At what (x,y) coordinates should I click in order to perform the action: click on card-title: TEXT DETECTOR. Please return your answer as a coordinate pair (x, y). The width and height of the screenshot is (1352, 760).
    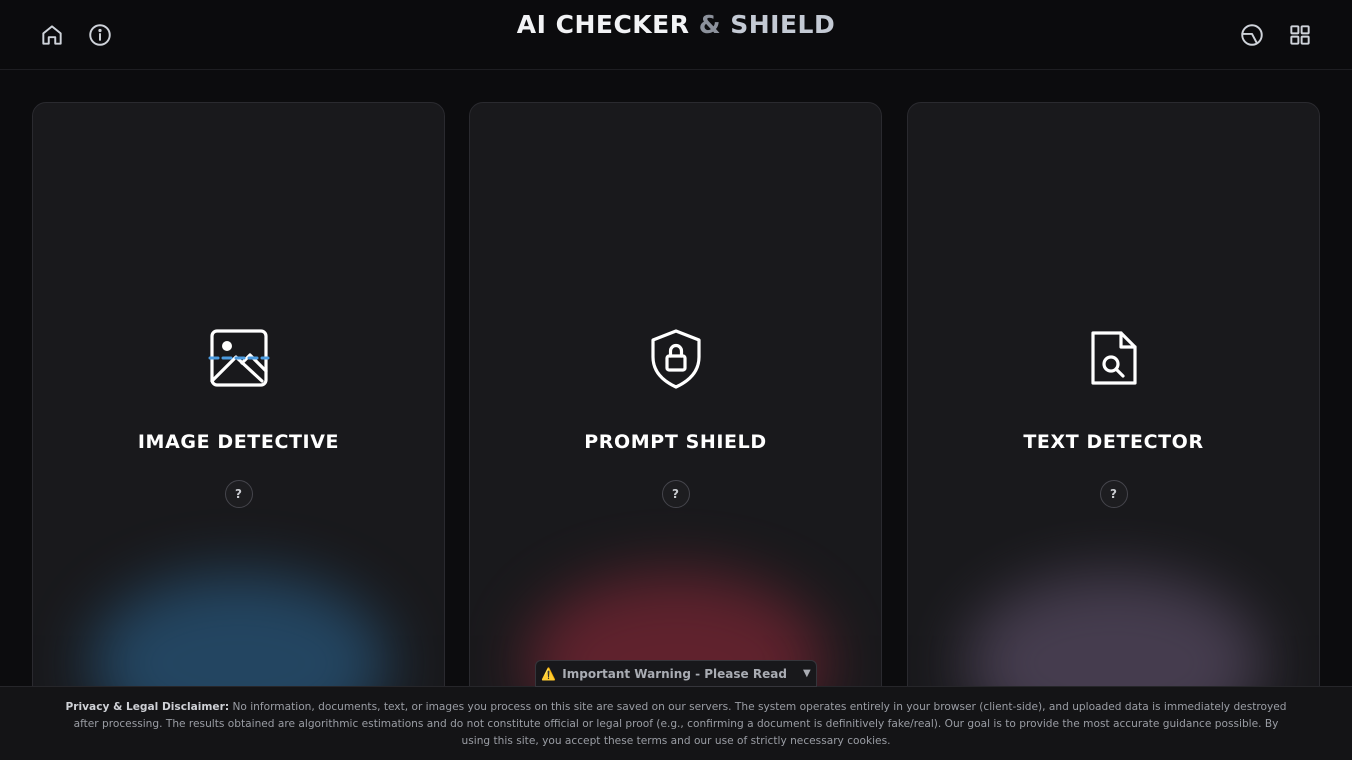
    Looking at the image, I should click on (1113, 442).